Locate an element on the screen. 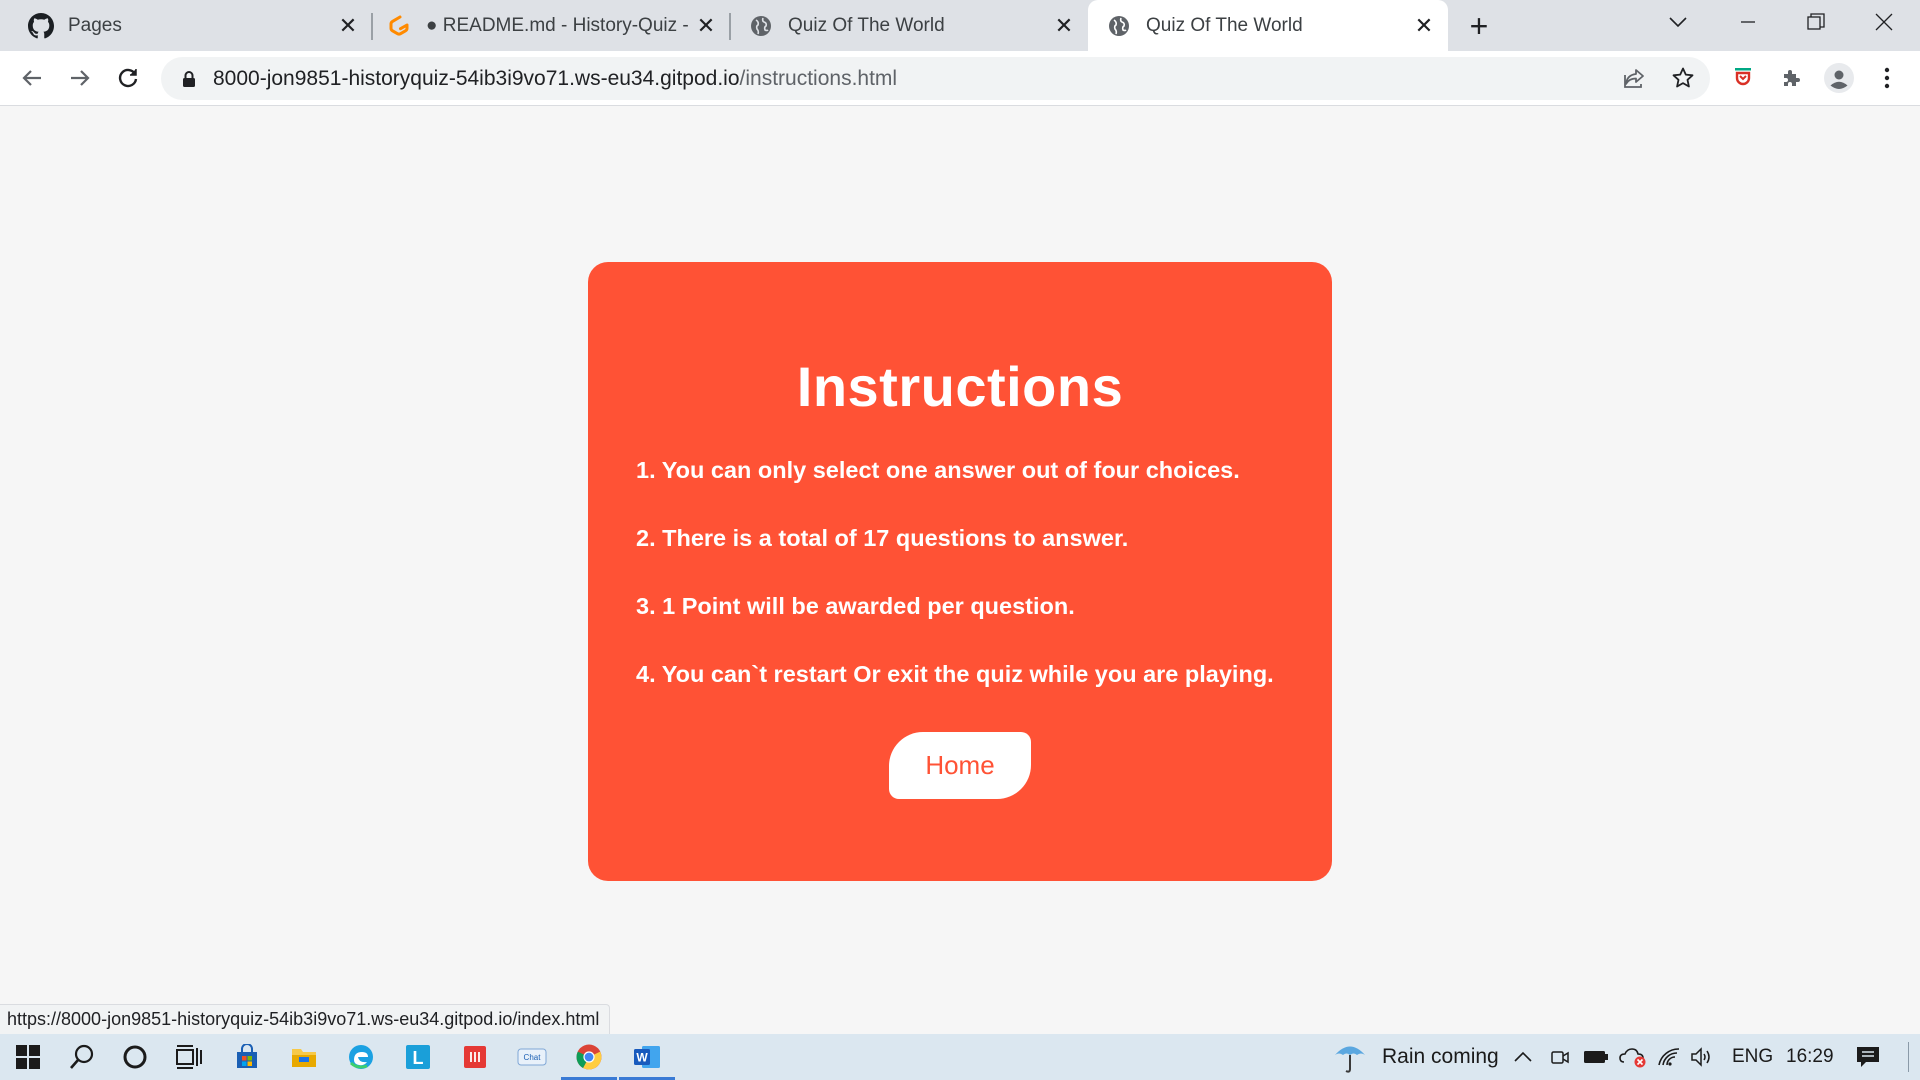  url-path: /instructions.html is located at coordinates (818, 78).